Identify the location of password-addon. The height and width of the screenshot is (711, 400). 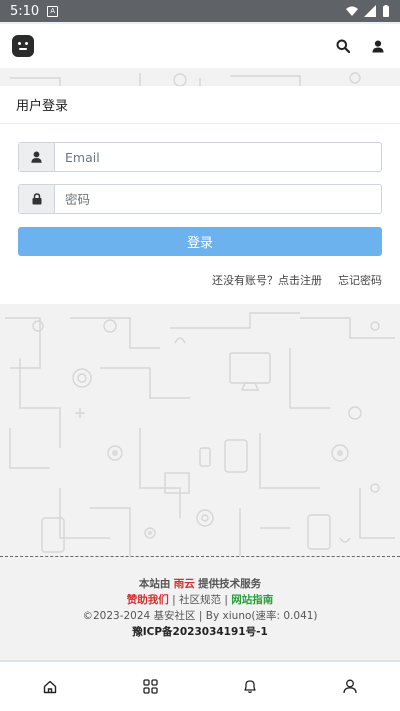
(37, 199).